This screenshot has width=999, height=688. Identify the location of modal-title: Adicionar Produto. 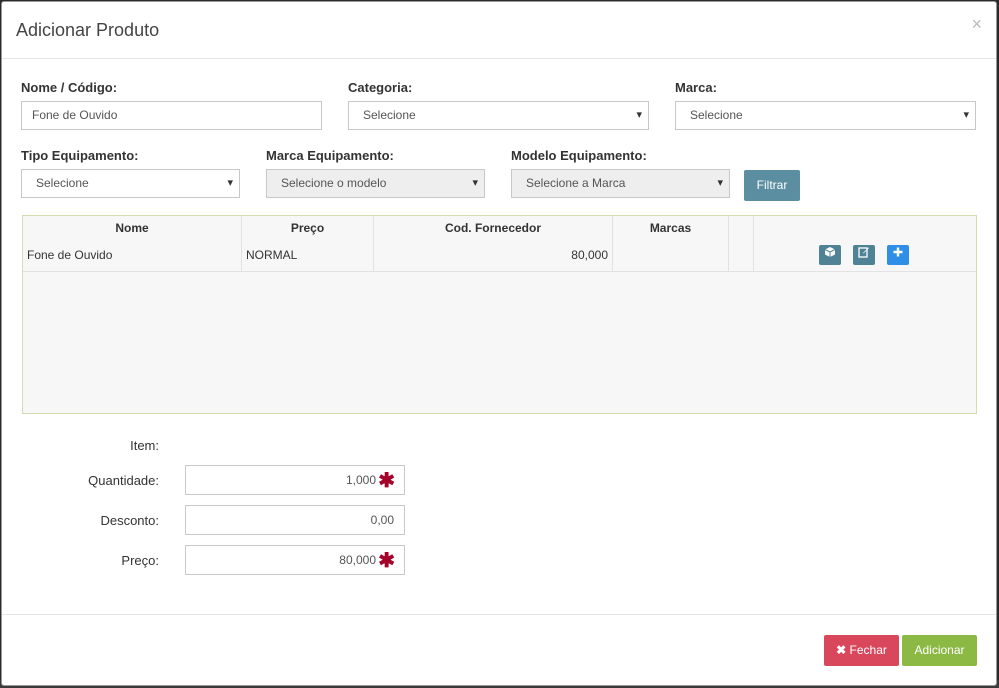
(88, 30).